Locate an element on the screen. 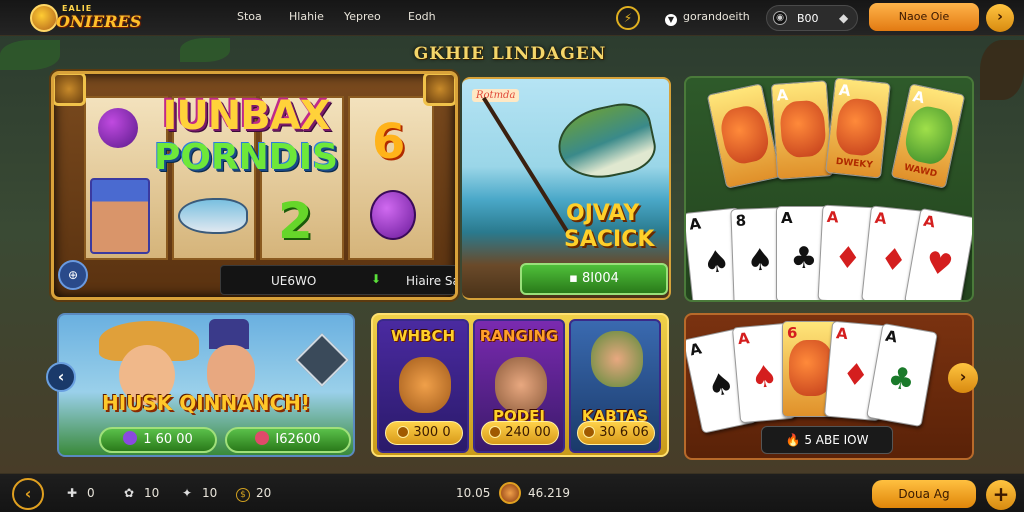  slot-title: IUNBAX PORNDIS is located at coordinates (246, 136).